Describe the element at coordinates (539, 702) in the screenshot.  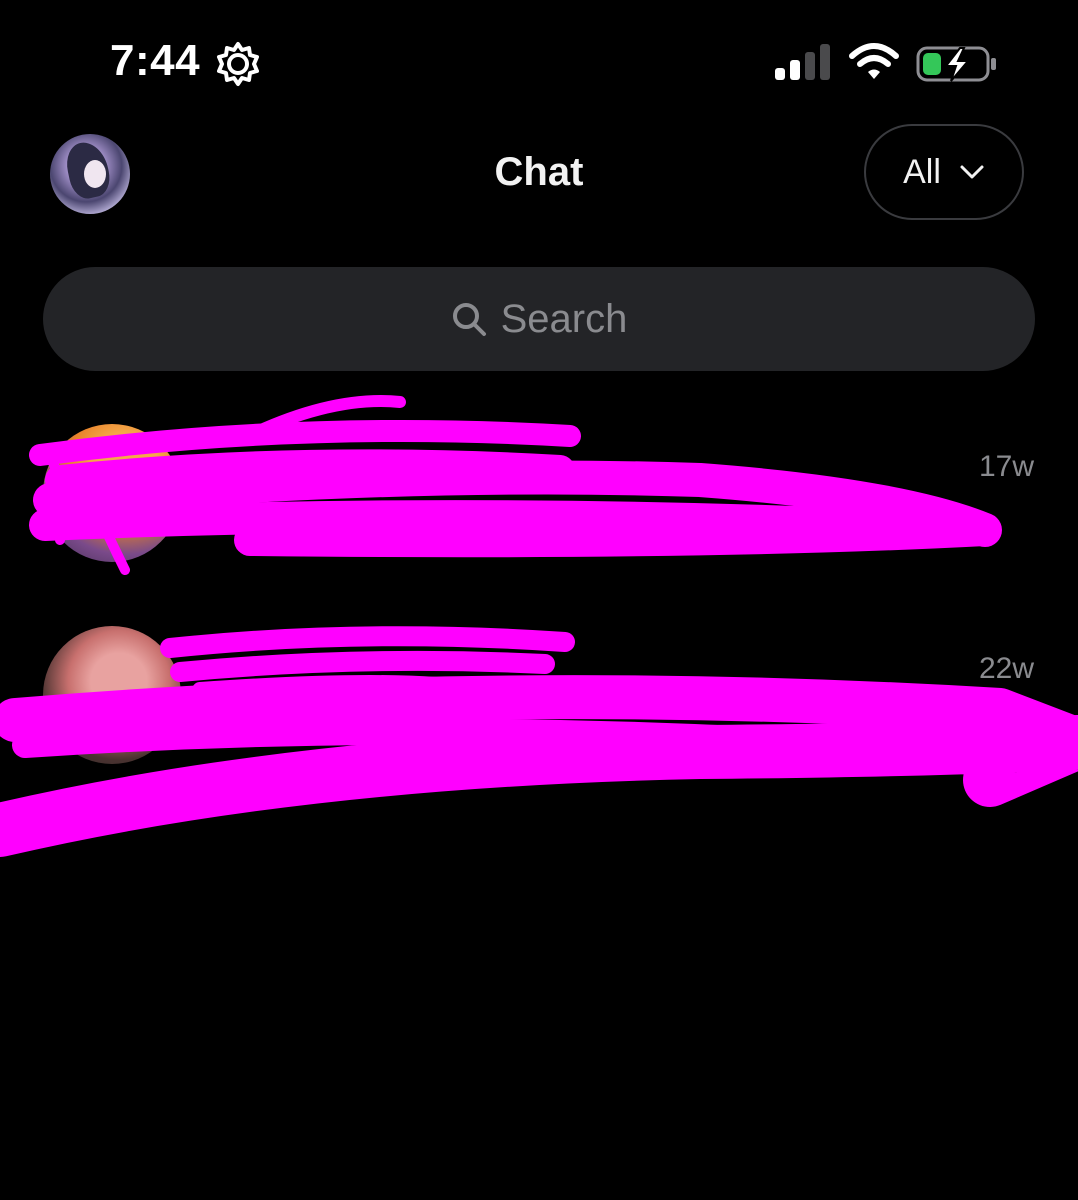
I see `chat-list-item: 22w` at that location.